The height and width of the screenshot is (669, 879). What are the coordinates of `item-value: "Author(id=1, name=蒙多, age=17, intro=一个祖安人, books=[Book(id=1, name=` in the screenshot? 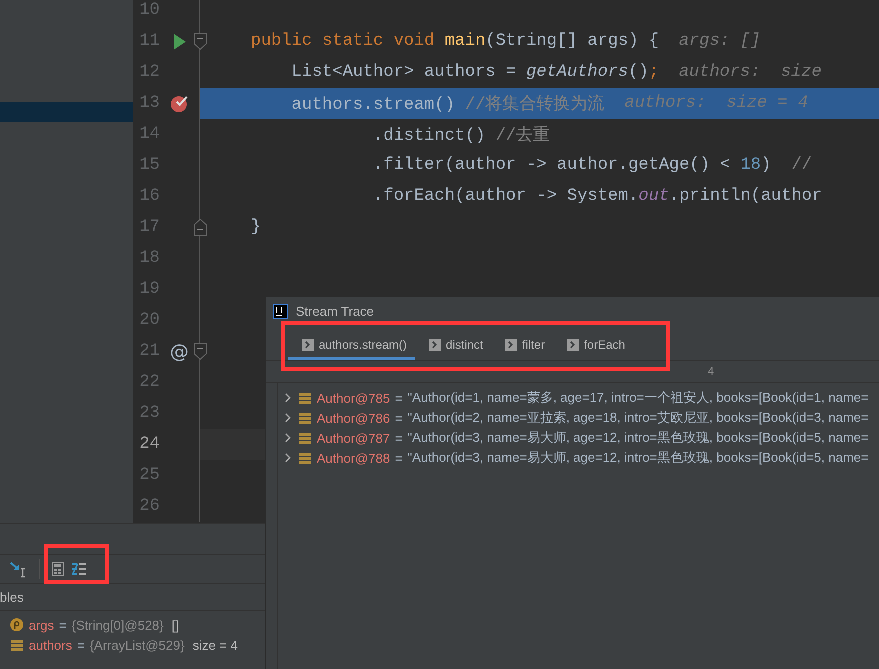 It's located at (638, 398).